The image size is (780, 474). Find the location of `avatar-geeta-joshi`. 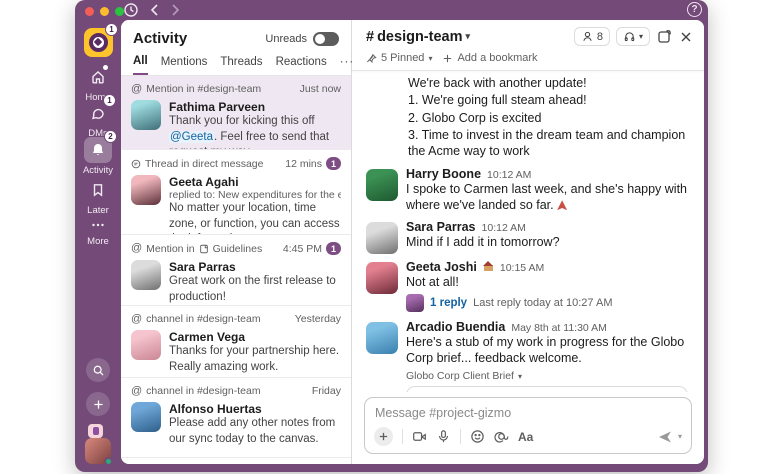

avatar-geeta-joshi is located at coordinates (382, 277).